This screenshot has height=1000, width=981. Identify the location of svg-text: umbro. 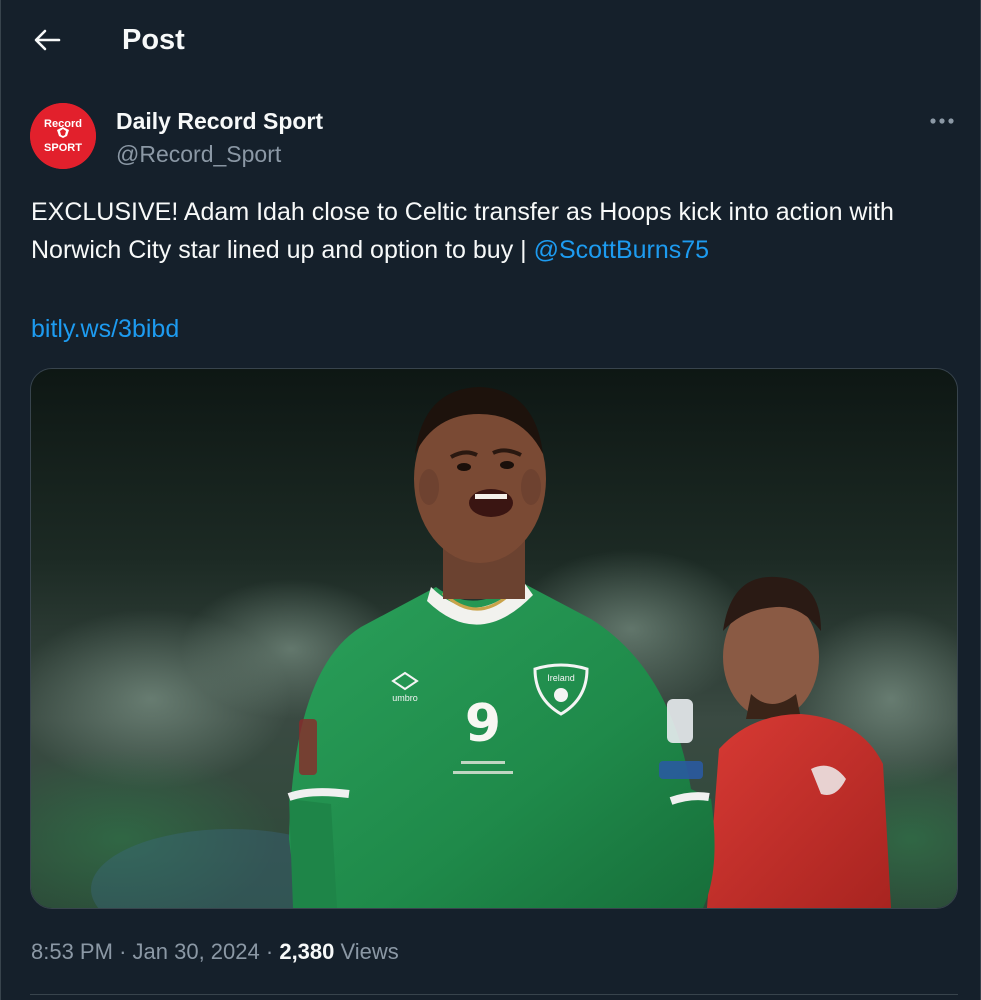
(405, 698).